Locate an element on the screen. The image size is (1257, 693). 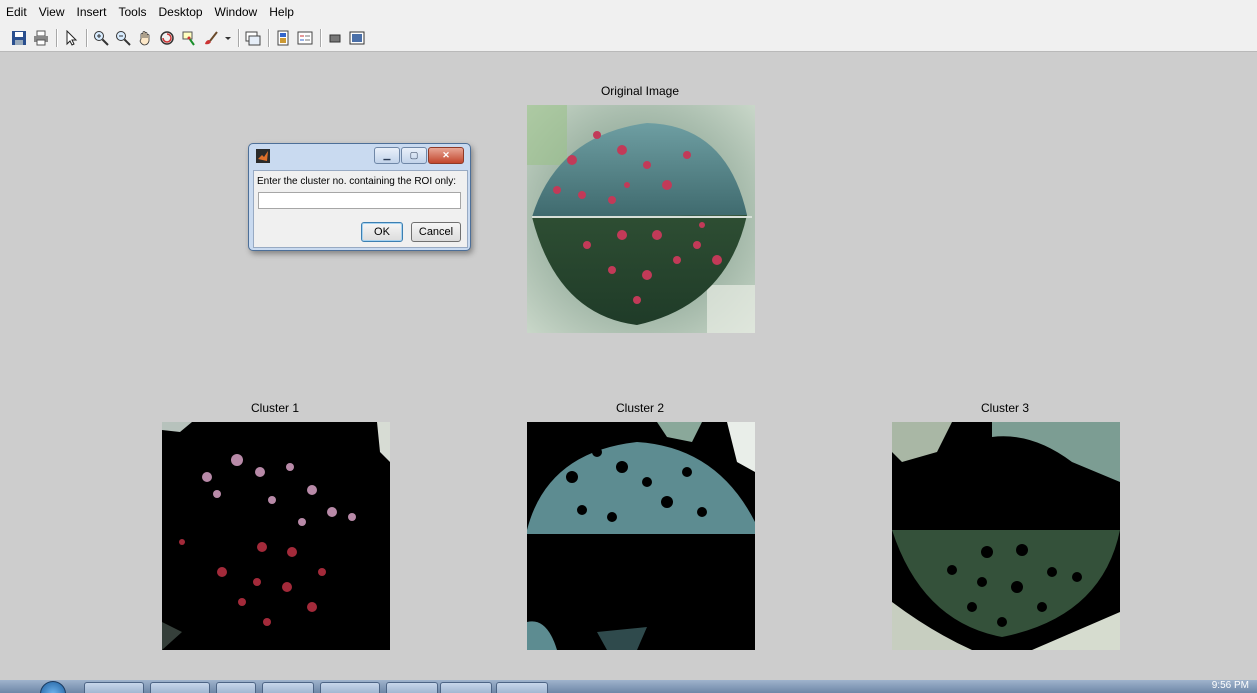
link-plot-icon is located at coordinates (253, 38).